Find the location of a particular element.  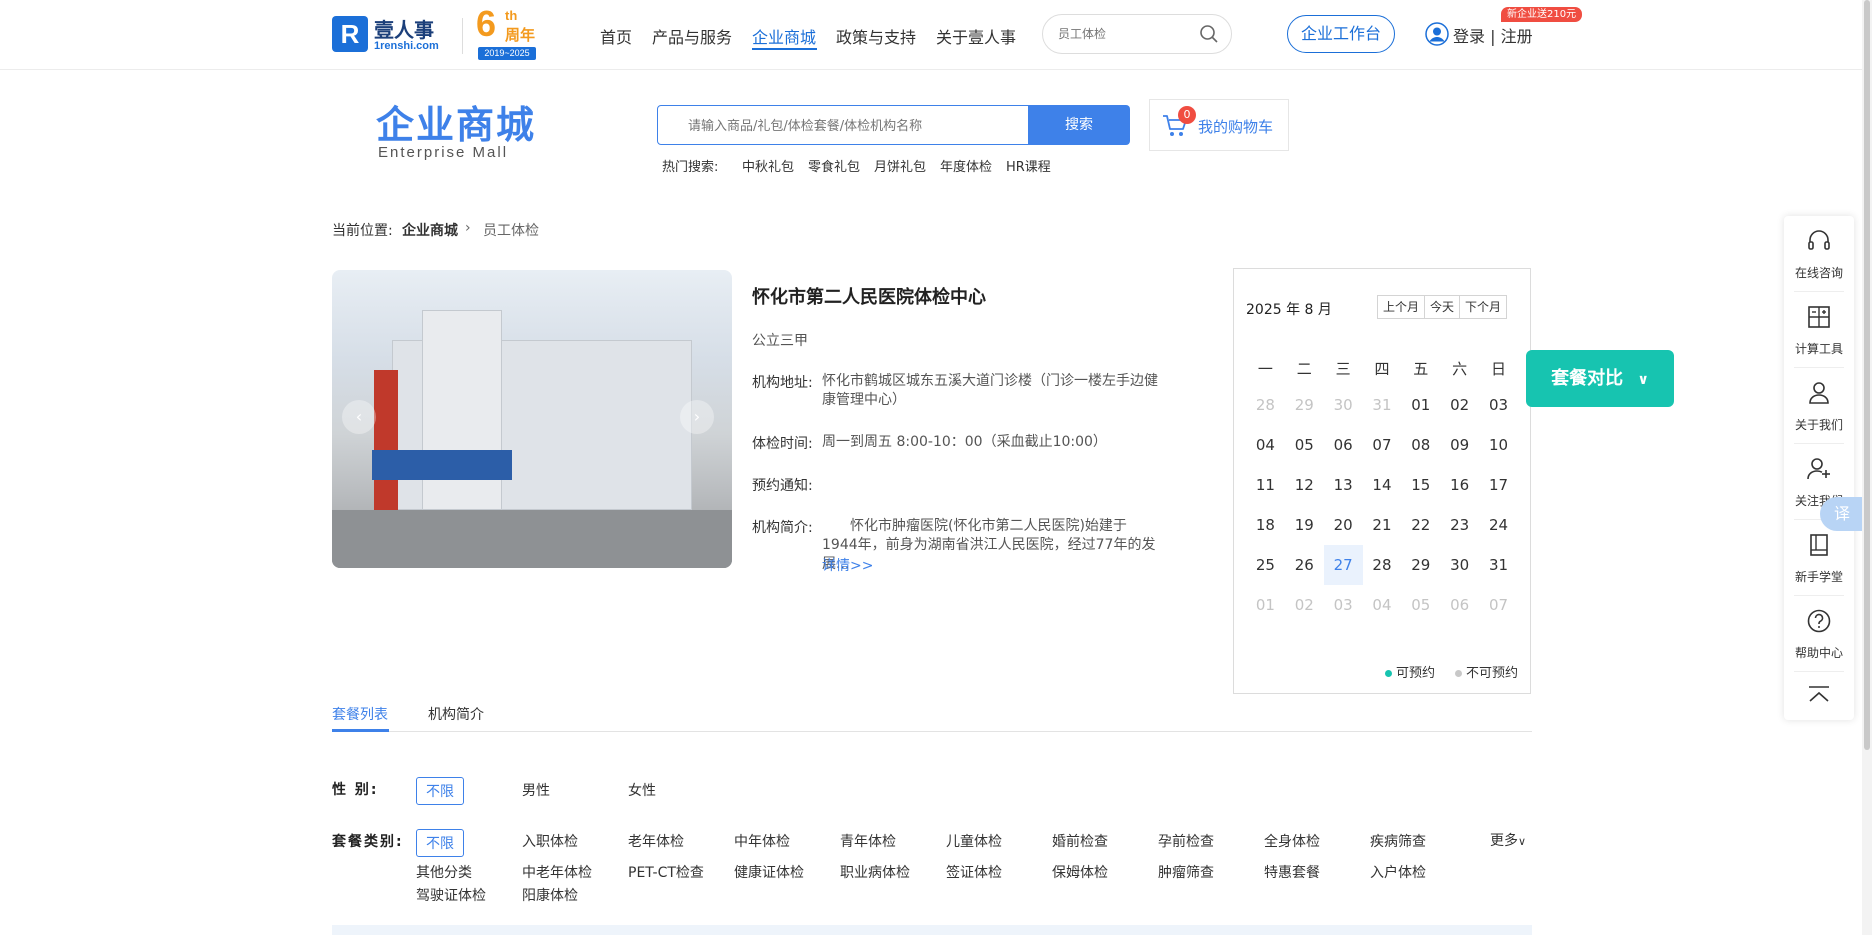

carousel-prev-icon: ‹ is located at coordinates (359, 417).